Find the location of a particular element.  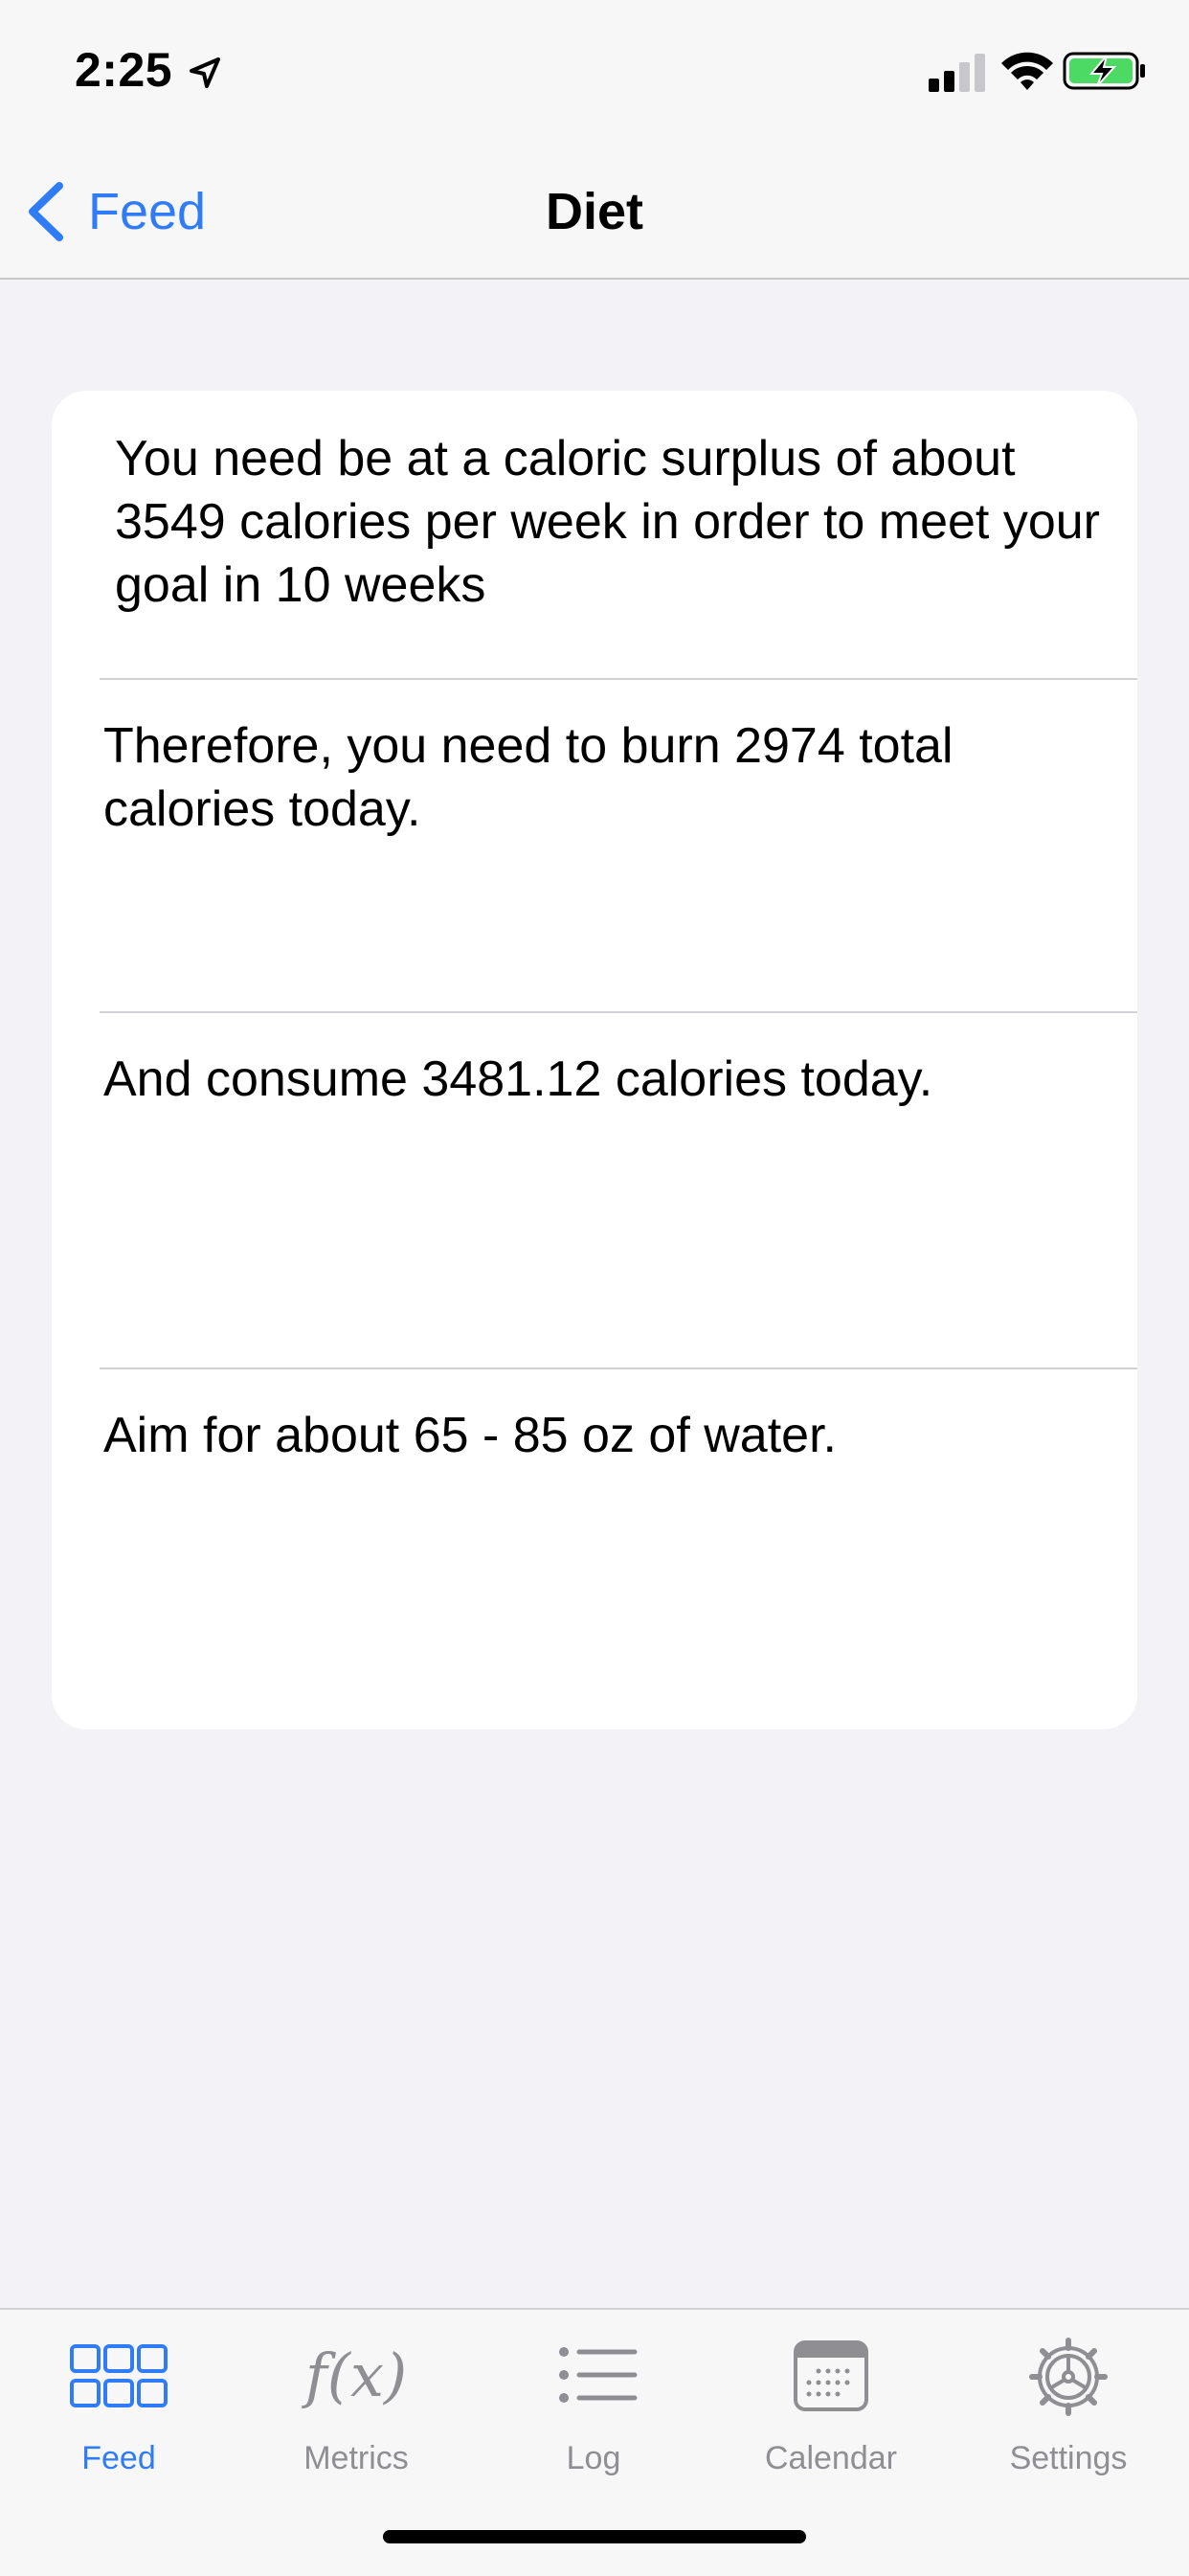

status-bar: 2:25 is located at coordinates (594, 72).